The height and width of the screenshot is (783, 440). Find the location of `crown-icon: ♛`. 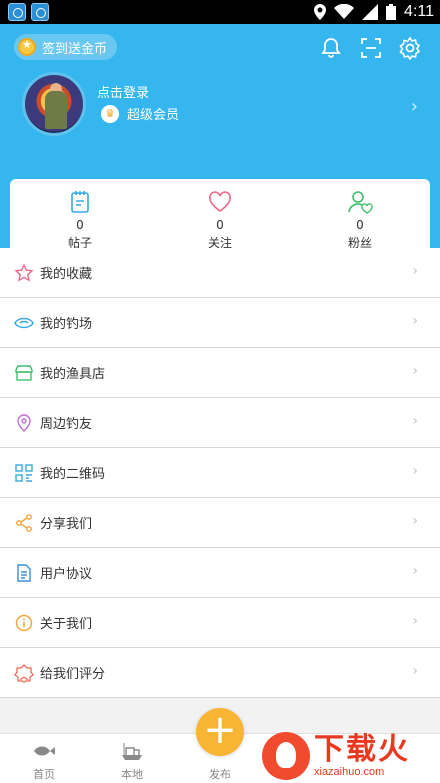

crown-icon: ♛ is located at coordinates (110, 113).